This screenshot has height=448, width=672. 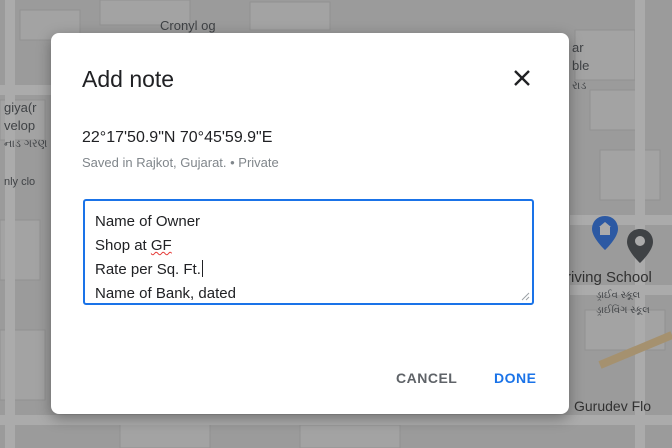 What do you see at coordinates (308, 270) in the screenshot?
I see `note-line-3: Rate per Sq. Ft.` at bounding box center [308, 270].